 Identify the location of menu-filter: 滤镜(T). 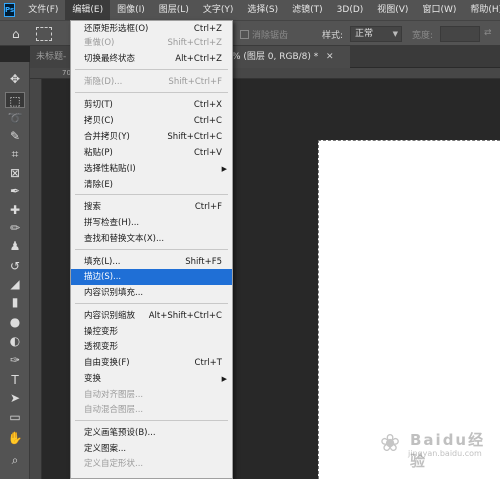
(307, 10).